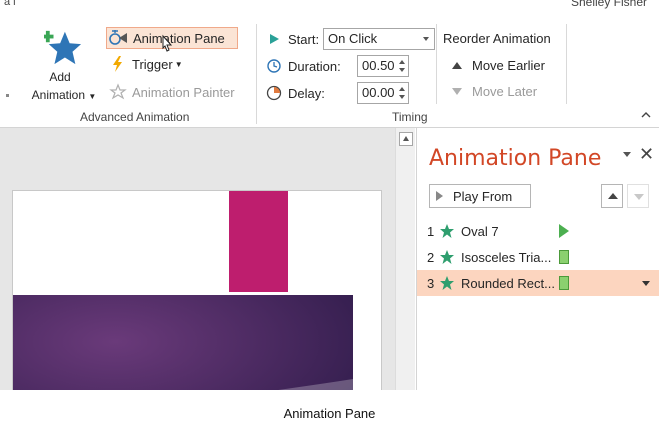 This screenshot has width=659, height=432. I want to click on move-earlier-button: Move Earlier, so click(498, 65).